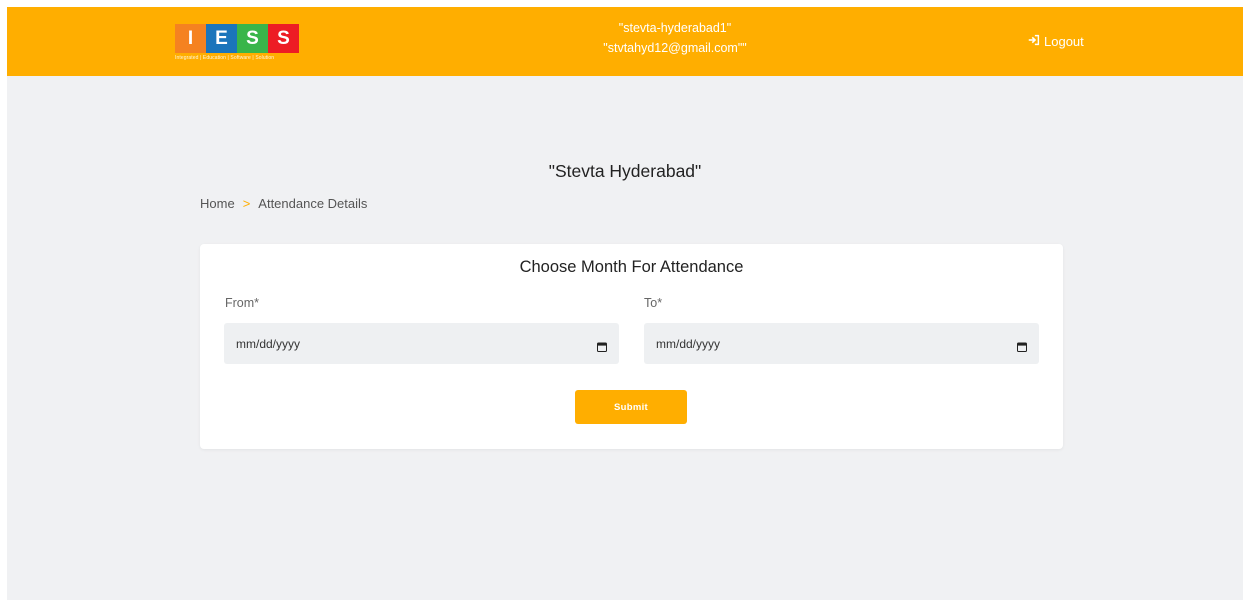  Describe the element at coordinates (221, 38) in the screenshot. I see `logo-letter-e: E` at that location.